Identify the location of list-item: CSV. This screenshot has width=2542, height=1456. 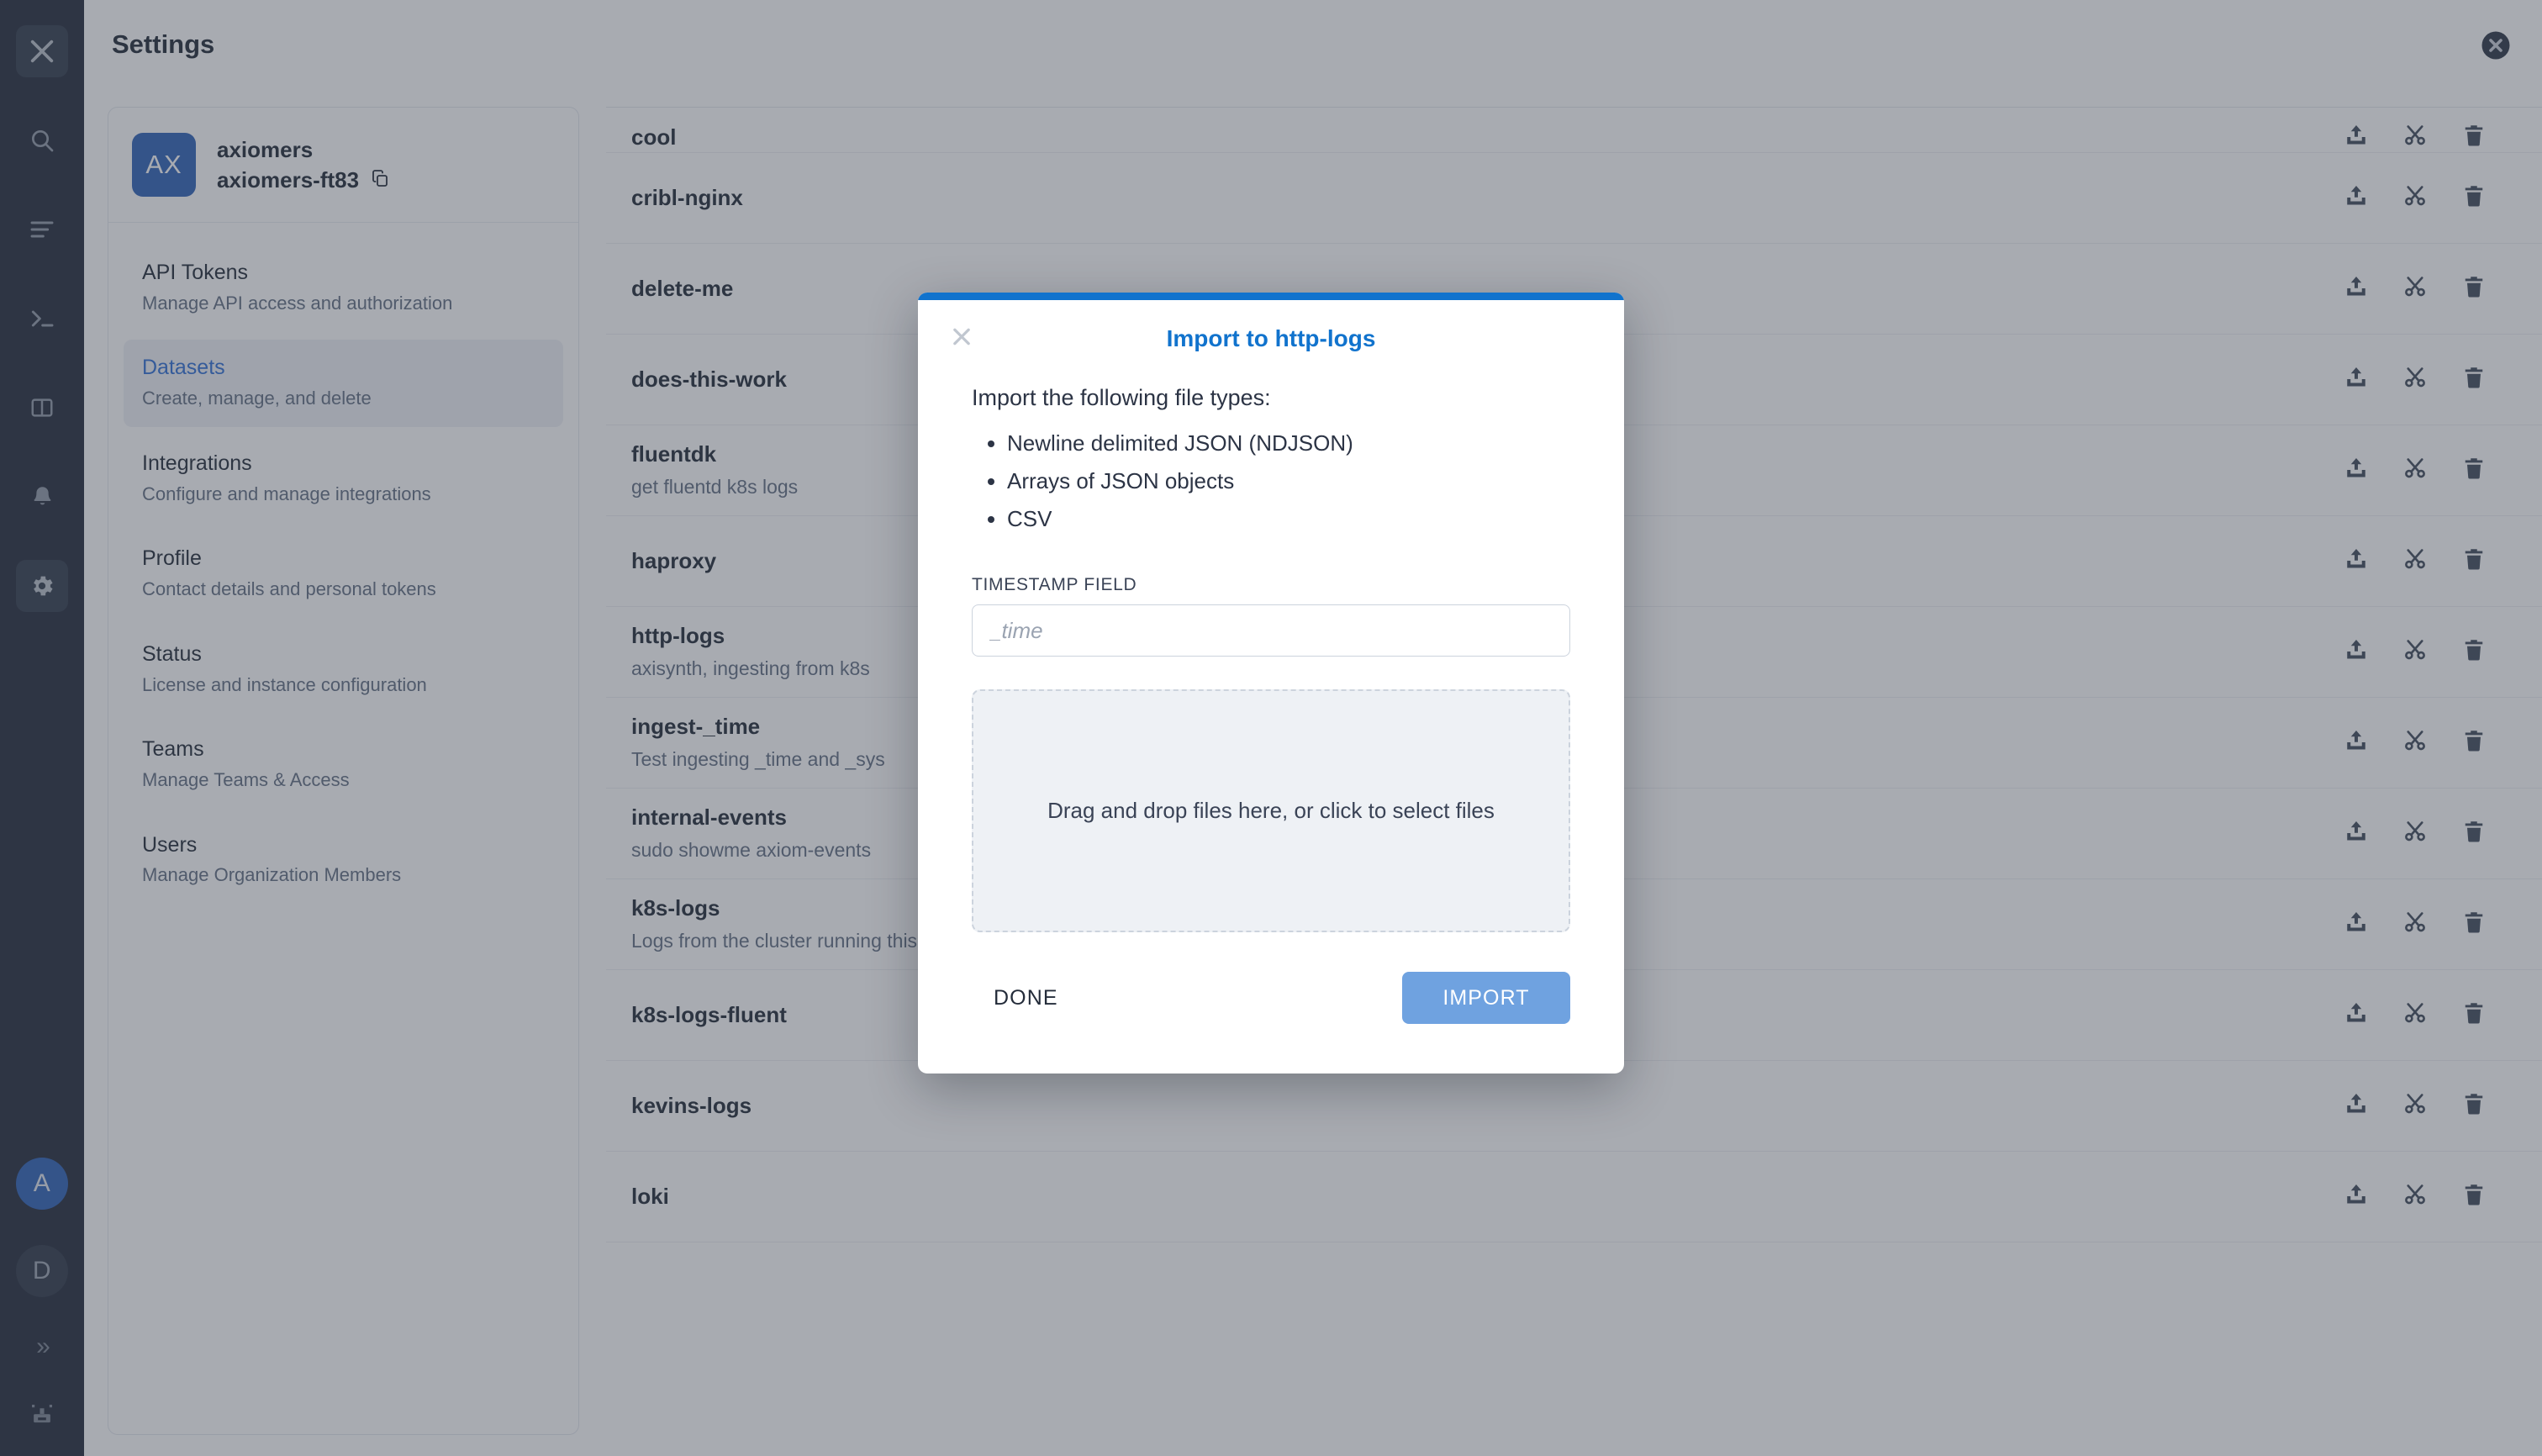
(1288, 519).